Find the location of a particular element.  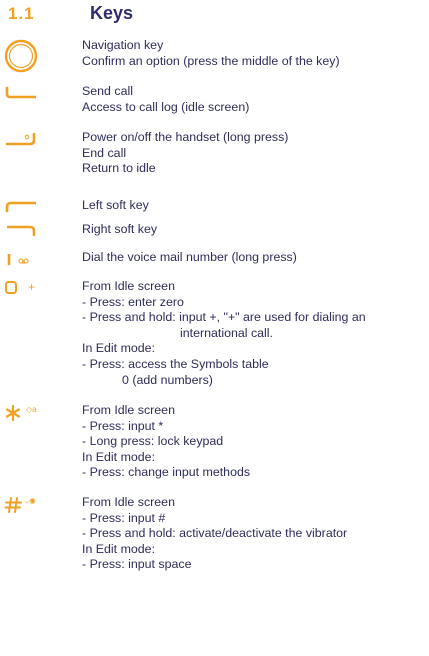

navigation-key-icon is located at coordinates (21, 56).